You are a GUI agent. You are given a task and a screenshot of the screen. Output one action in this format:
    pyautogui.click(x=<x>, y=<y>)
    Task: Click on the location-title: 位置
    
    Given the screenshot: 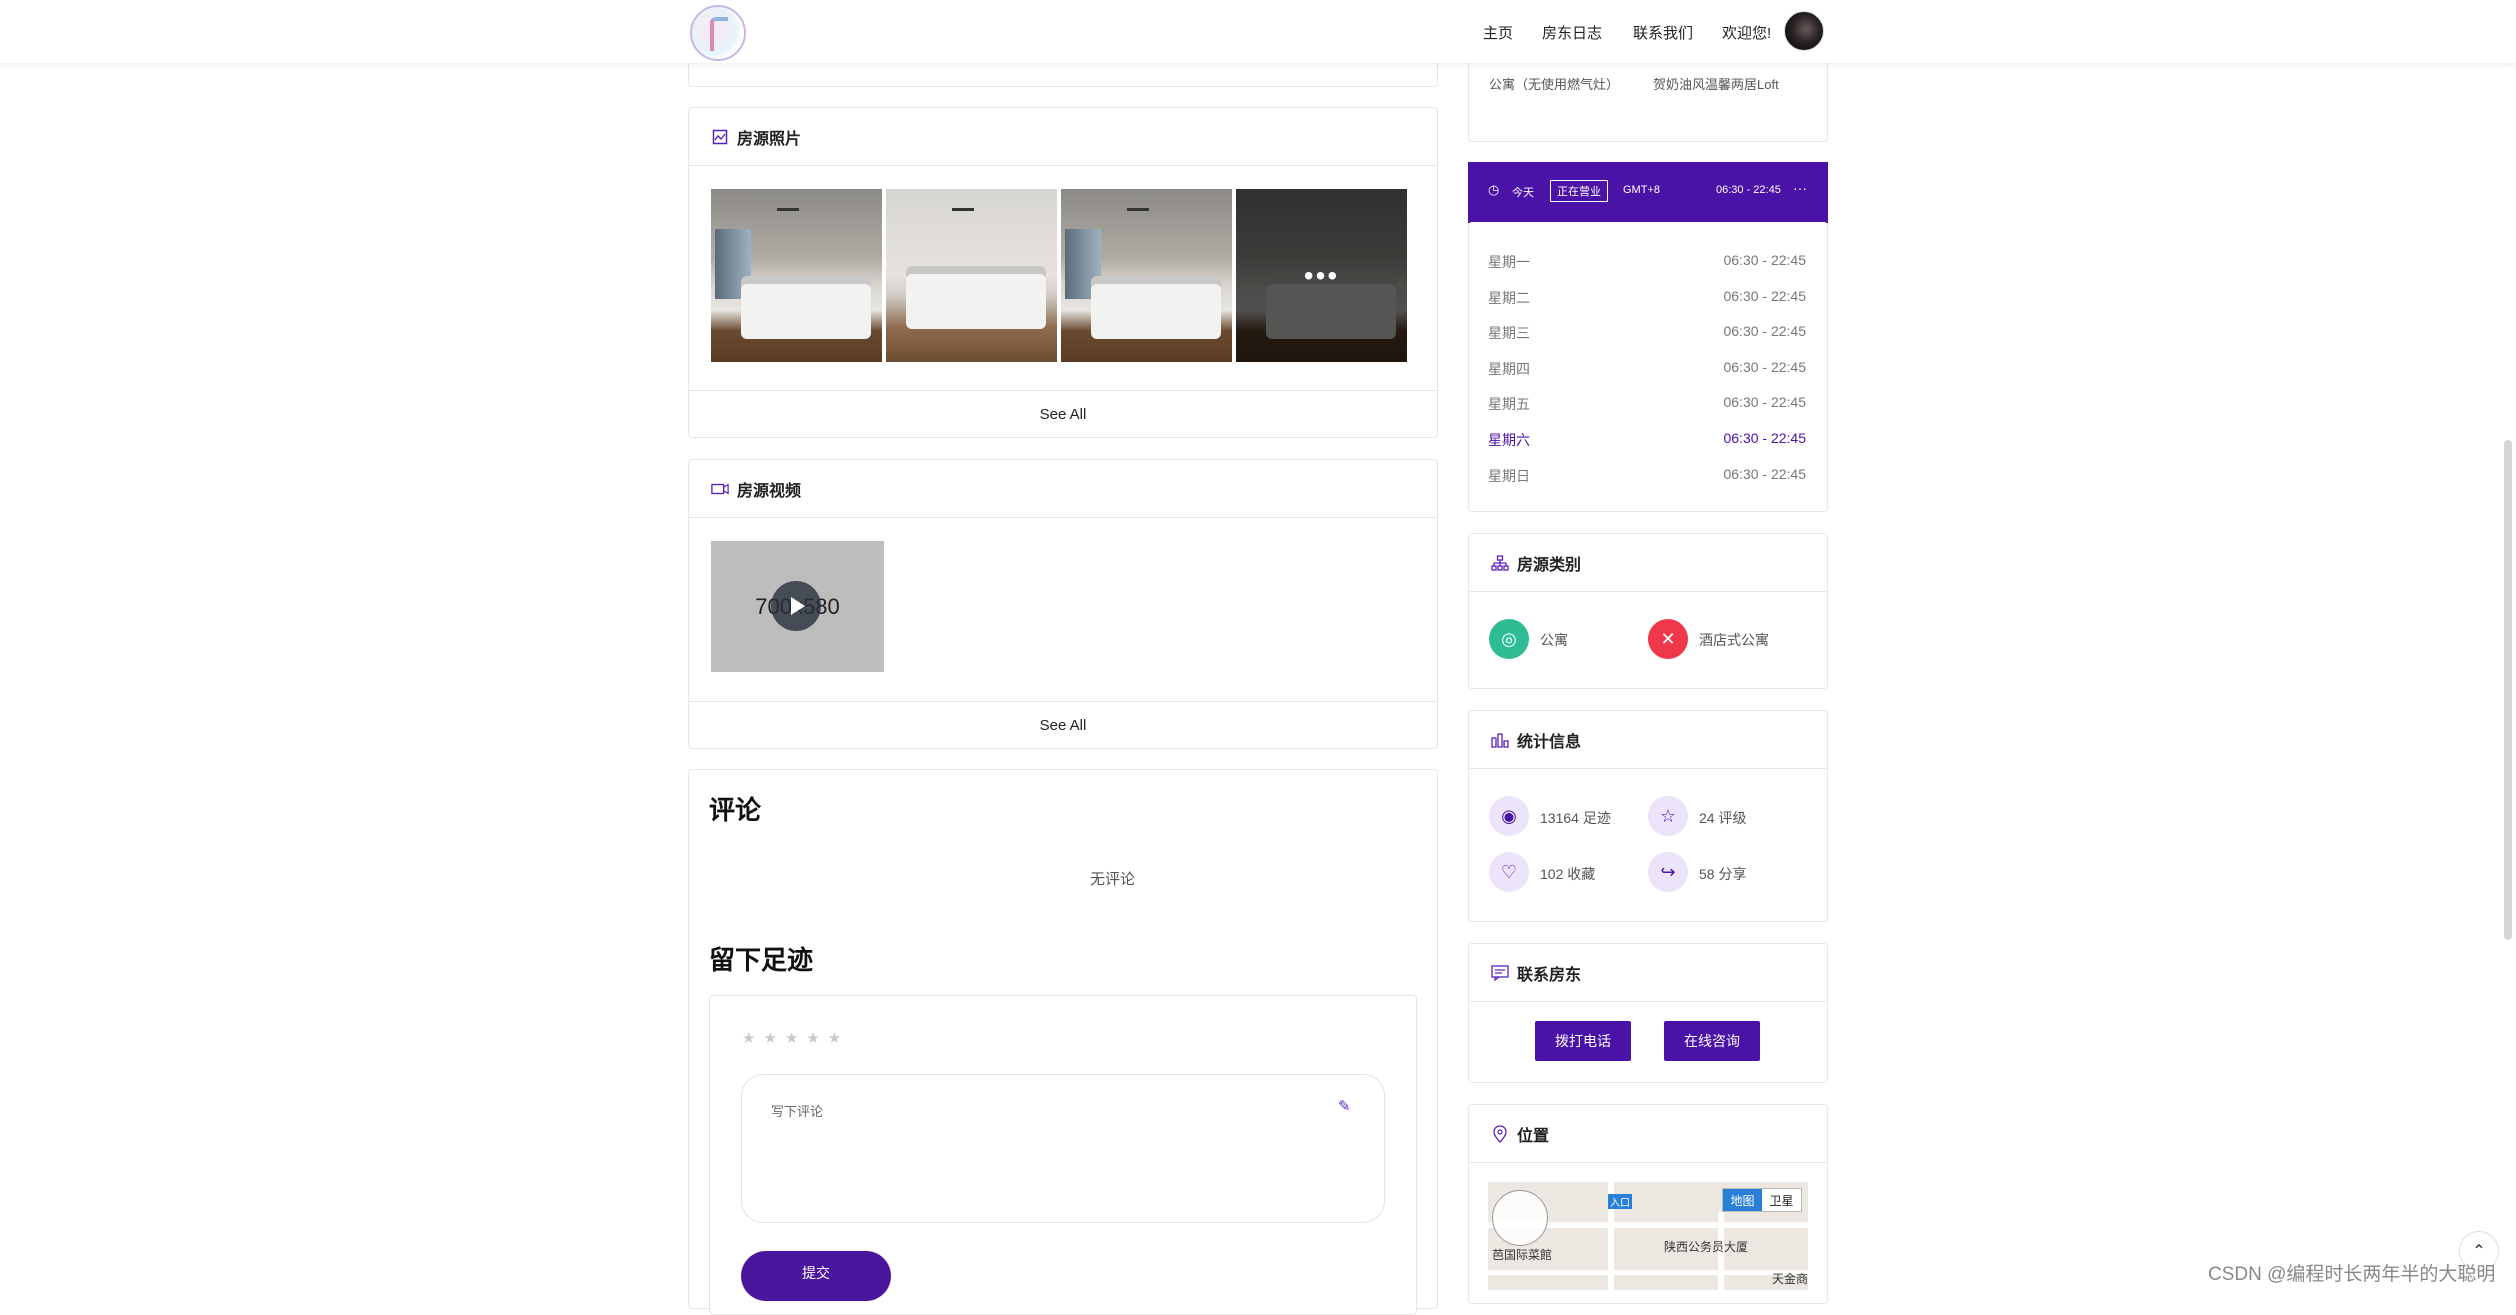 What is the action you would take?
    pyautogui.click(x=1533, y=1136)
    